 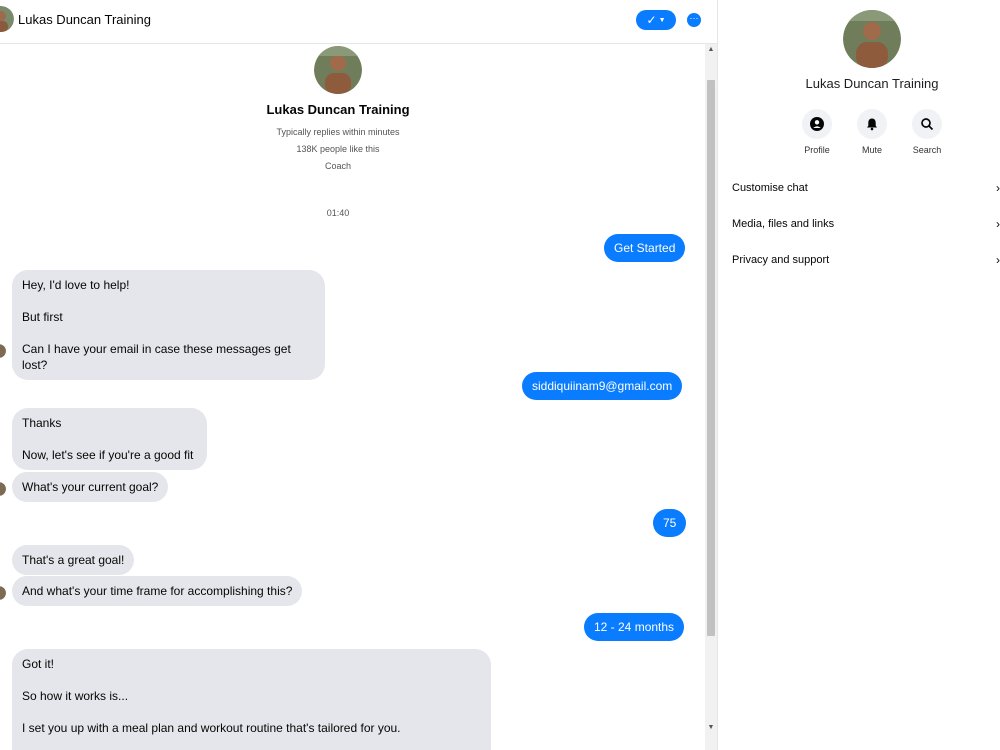 What do you see at coordinates (338, 70) in the screenshot?
I see `intro-avatar` at bounding box center [338, 70].